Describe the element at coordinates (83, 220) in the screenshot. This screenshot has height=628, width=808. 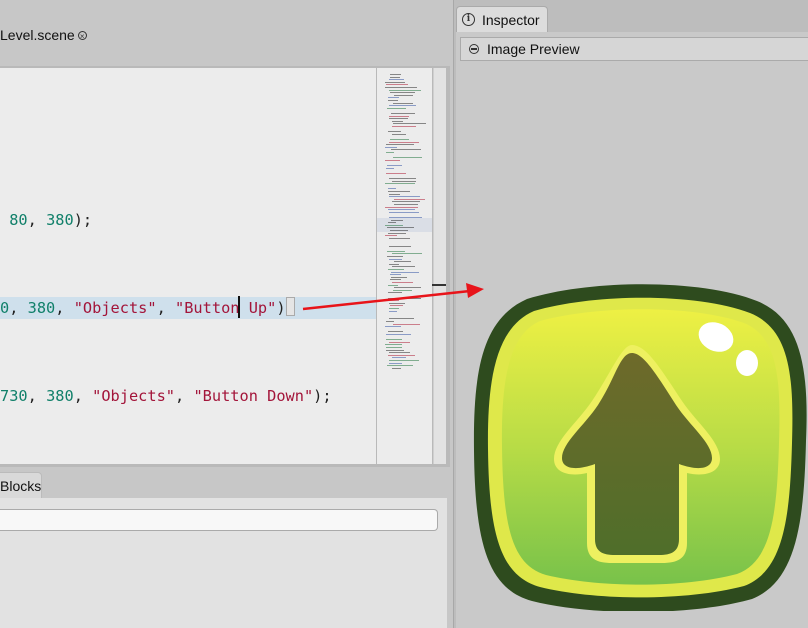
I see `code-punctuation: );` at that location.